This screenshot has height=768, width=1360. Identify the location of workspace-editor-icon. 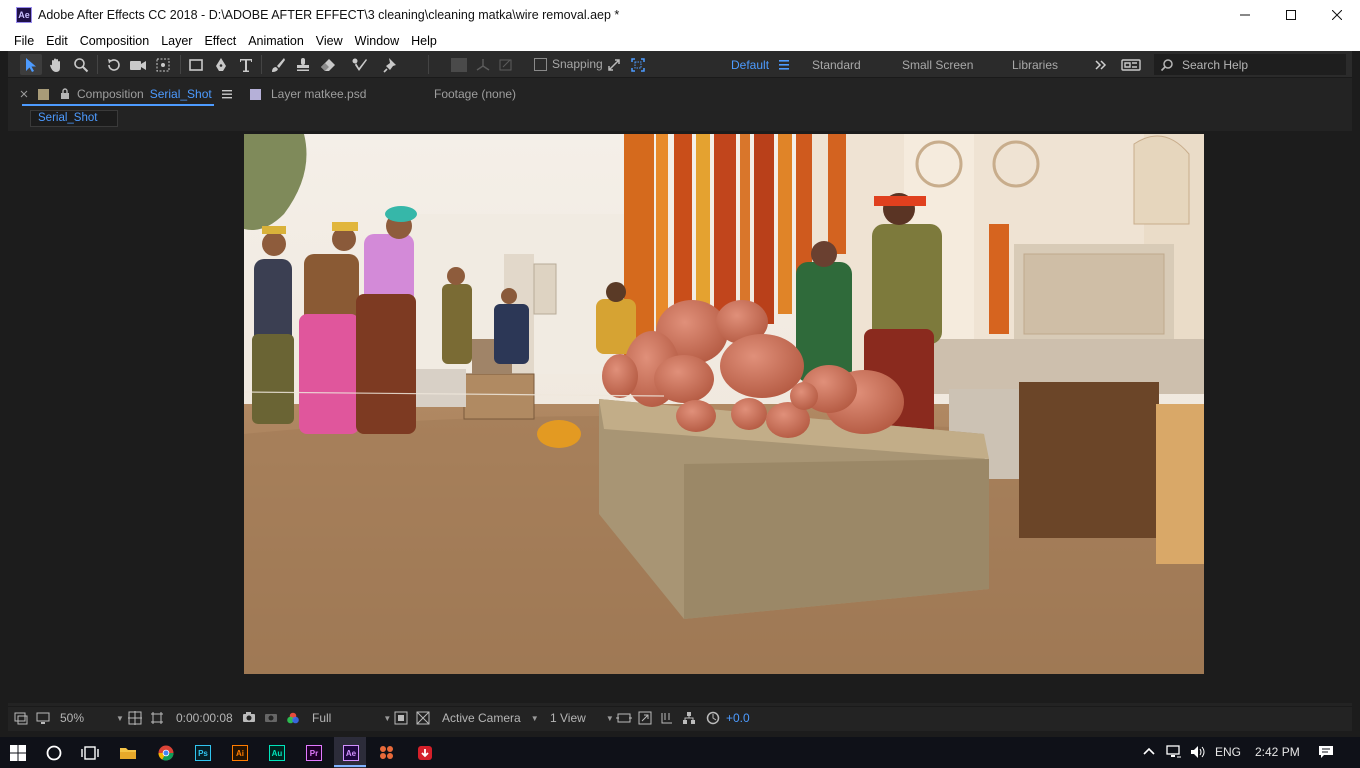
(1131, 64).